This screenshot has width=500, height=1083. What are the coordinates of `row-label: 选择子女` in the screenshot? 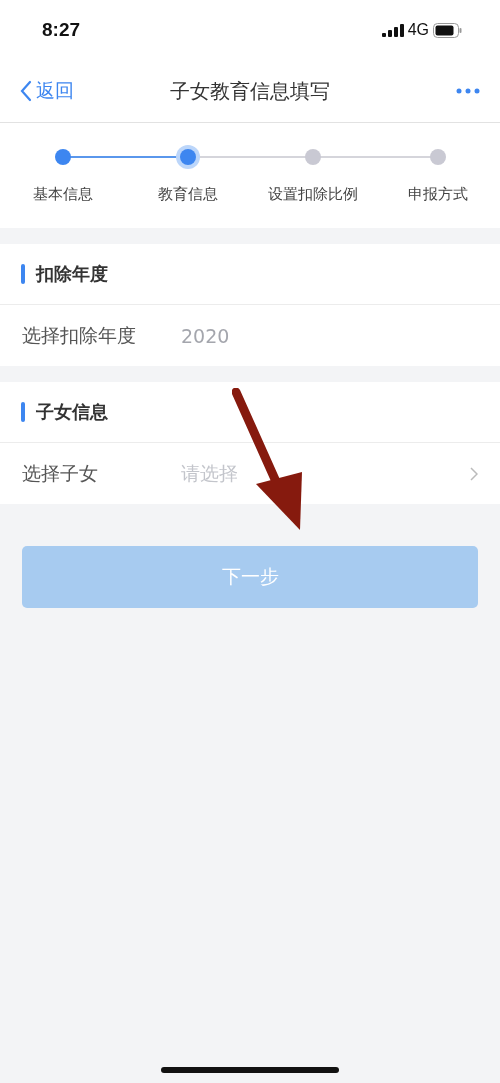 It's located at (60, 473).